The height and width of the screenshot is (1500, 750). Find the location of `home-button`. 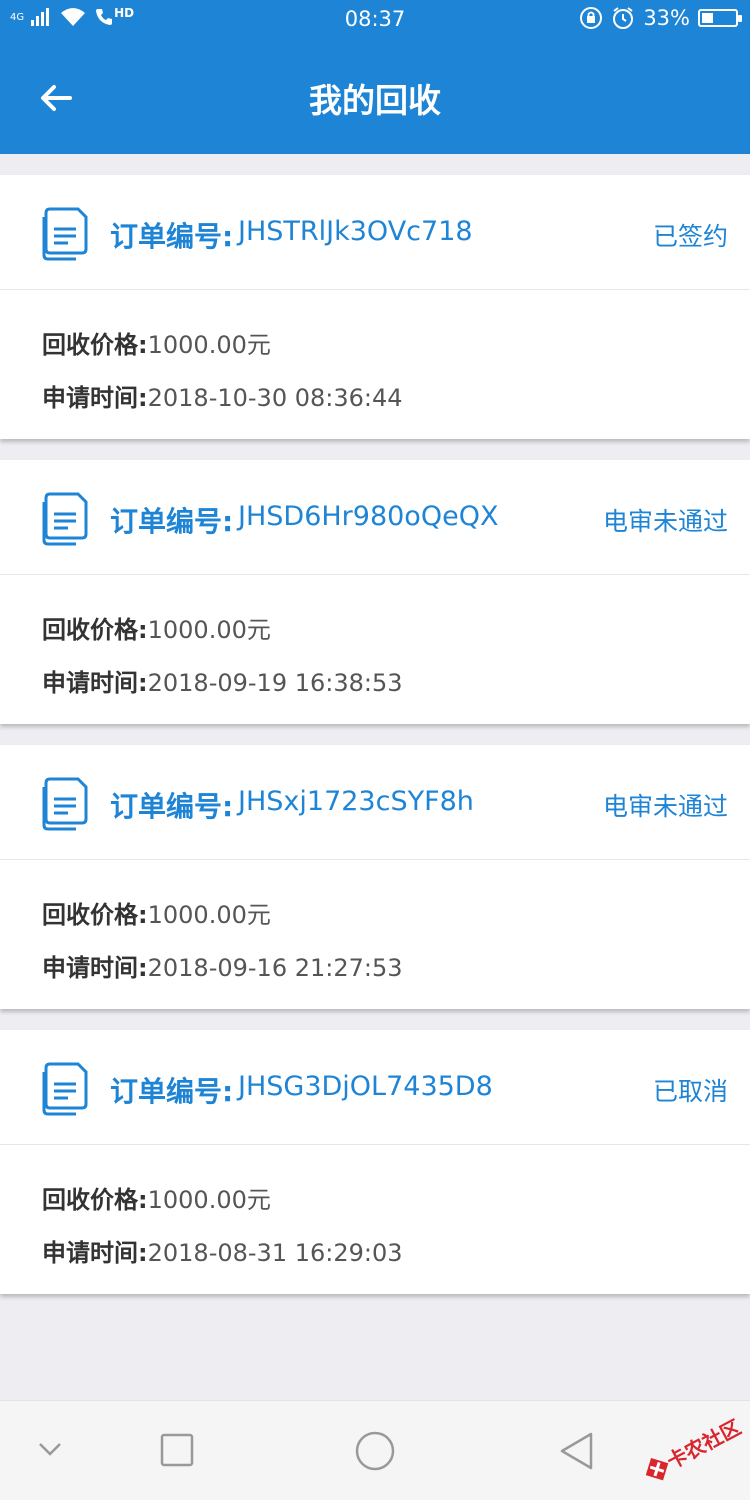

home-button is located at coordinates (375, 1451).